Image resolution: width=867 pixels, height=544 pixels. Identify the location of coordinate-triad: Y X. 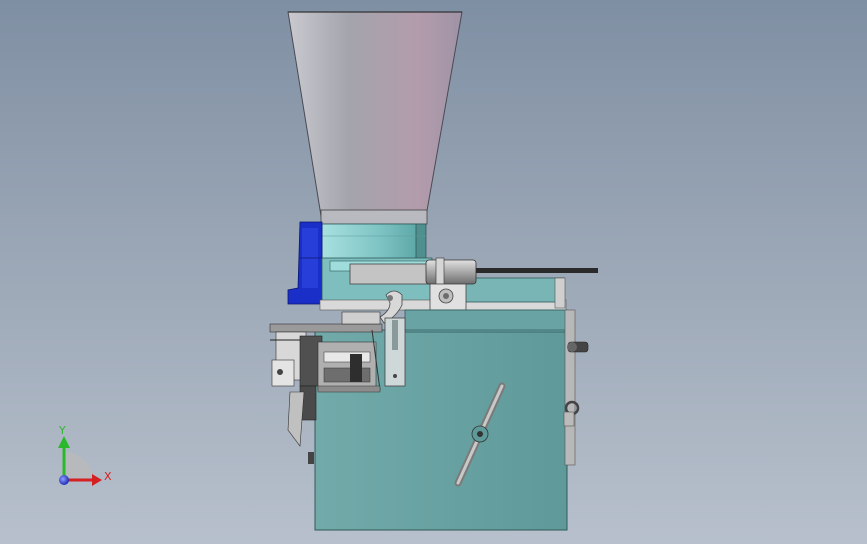
(85, 455).